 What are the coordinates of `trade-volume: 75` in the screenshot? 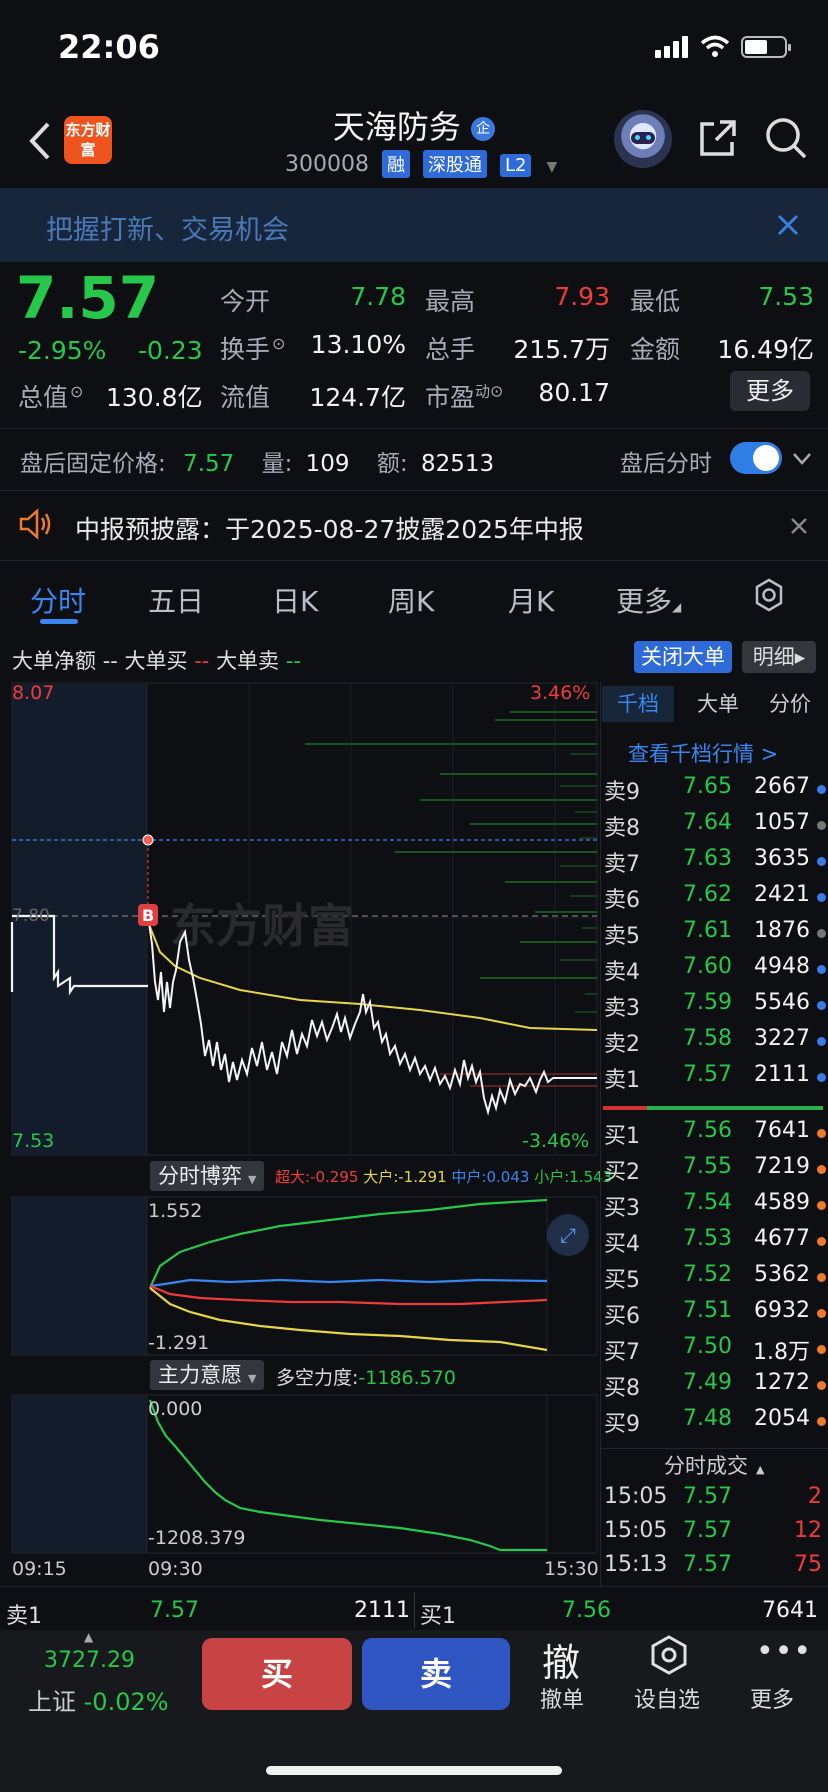 It's located at (808, 1564).